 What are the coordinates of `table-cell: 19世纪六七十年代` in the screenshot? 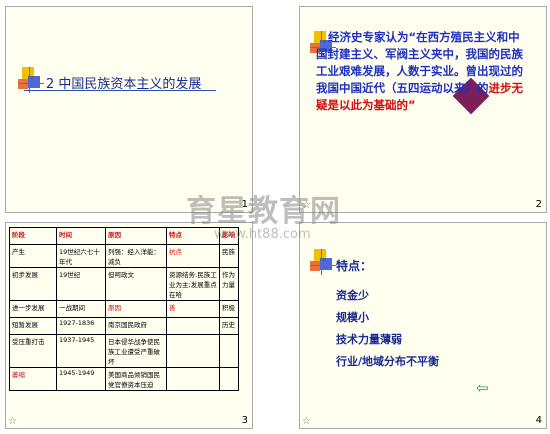 It's located at (81, 256).